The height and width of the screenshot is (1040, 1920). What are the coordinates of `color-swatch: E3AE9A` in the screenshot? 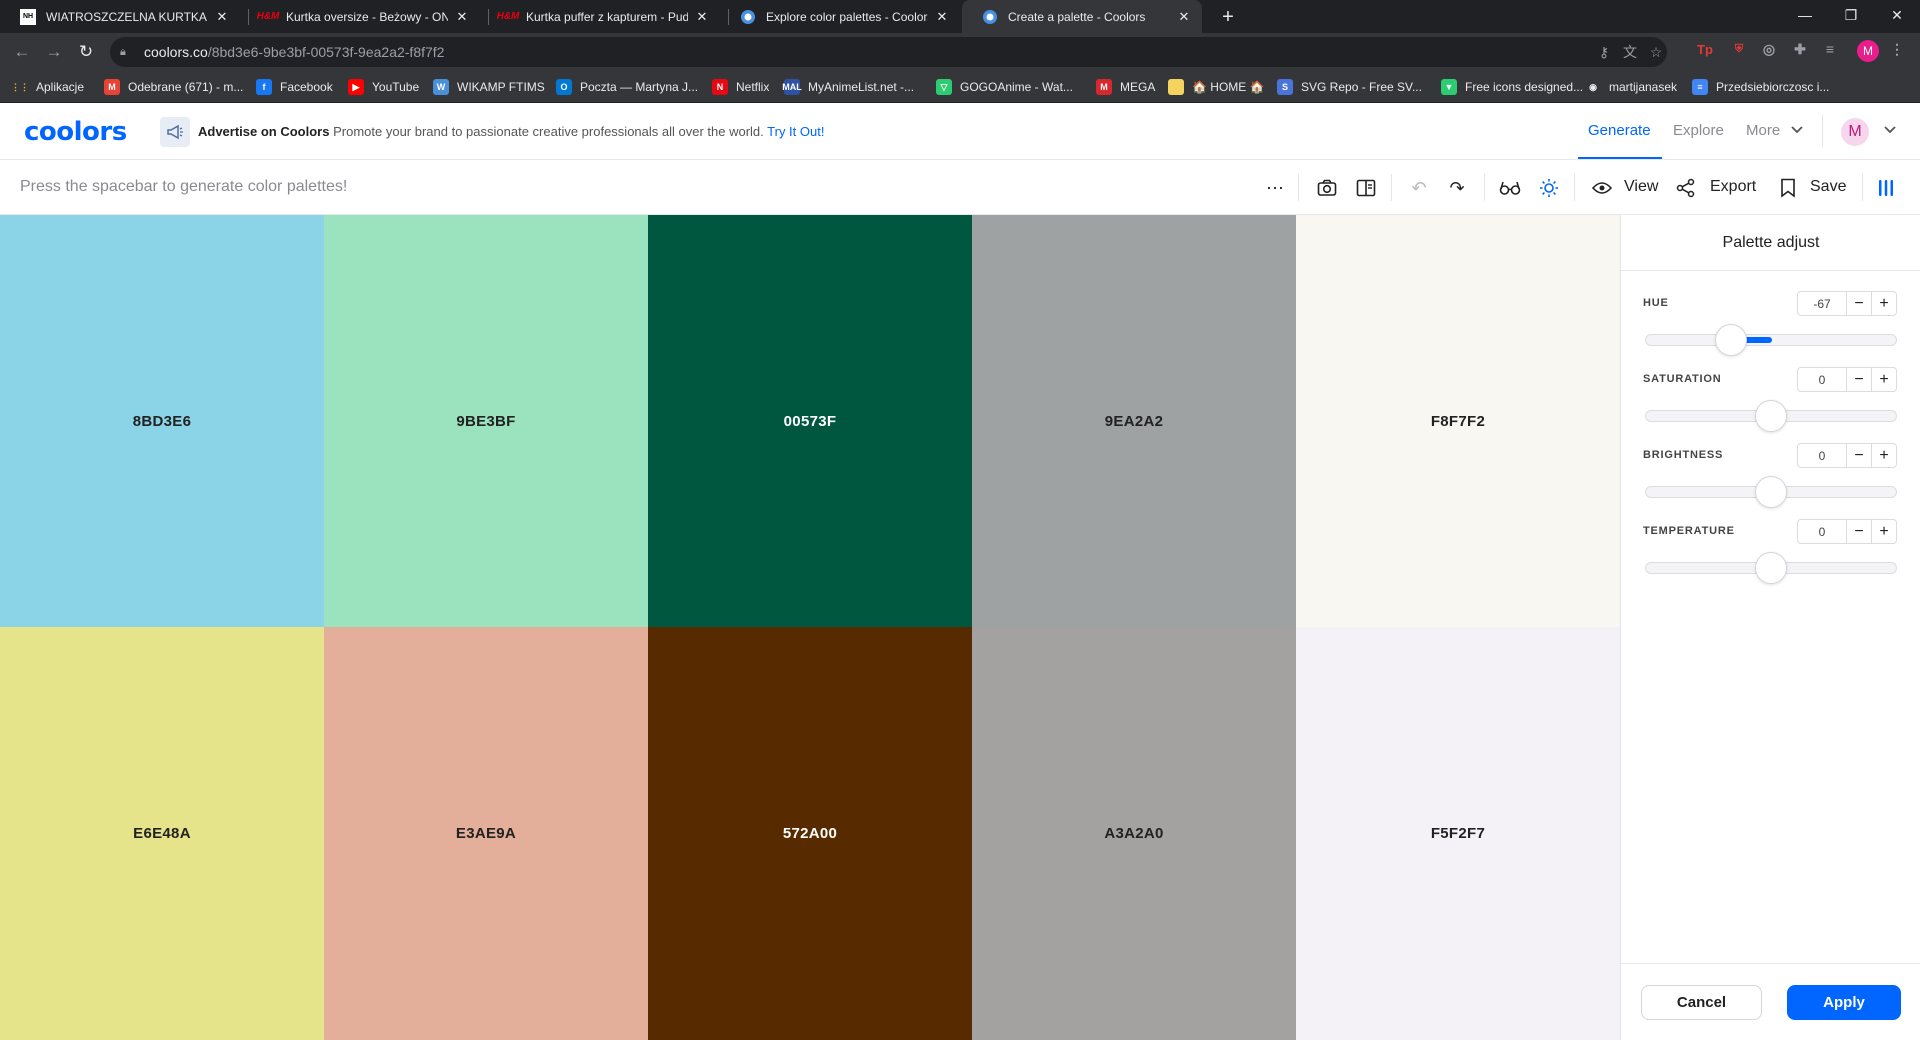 It's located at (486, 833).